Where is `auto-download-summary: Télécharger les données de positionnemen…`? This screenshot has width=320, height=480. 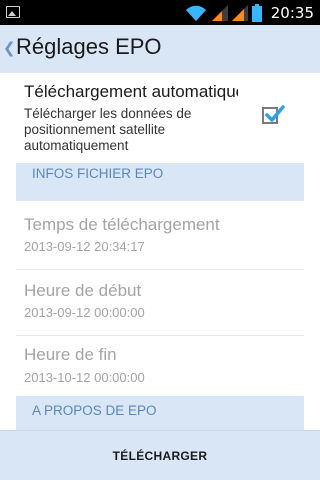 auto-download-summary: Télécharger les données de positionnemen… is located at coordinates (108, 129).